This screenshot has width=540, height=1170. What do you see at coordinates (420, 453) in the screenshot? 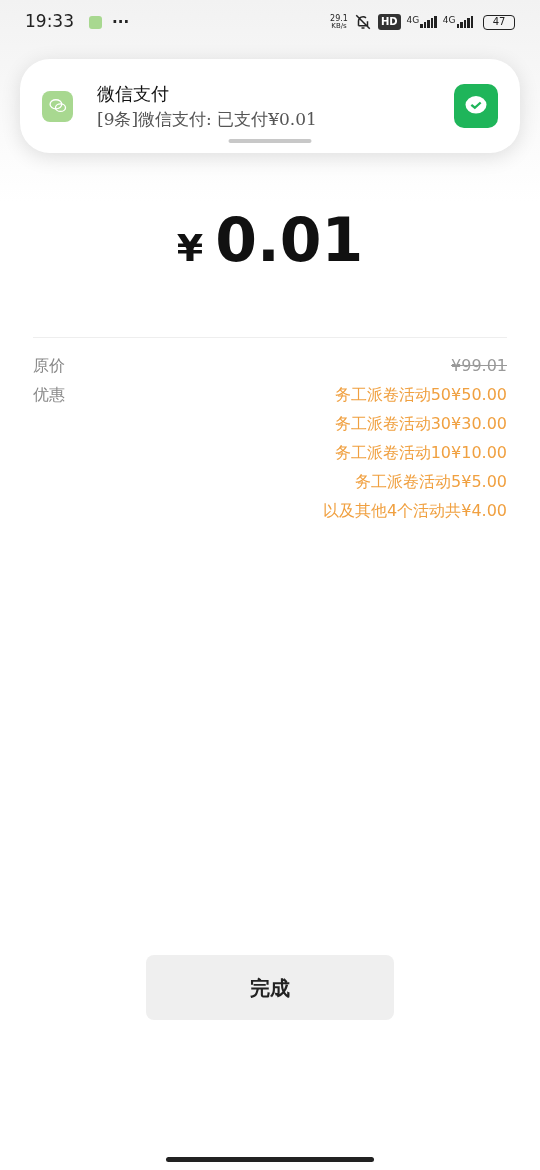
I see `detail-value: 务工派卷活动10¥10.00` at bounding box center [420, 453].